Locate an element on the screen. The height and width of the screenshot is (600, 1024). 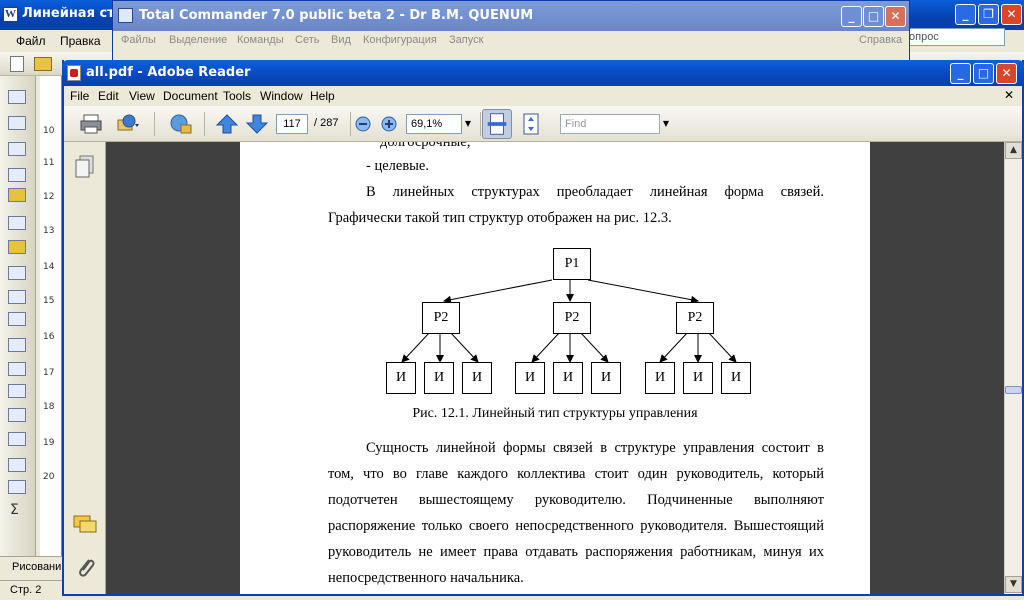
menu-window: Window is located at coordinates (281, 96).